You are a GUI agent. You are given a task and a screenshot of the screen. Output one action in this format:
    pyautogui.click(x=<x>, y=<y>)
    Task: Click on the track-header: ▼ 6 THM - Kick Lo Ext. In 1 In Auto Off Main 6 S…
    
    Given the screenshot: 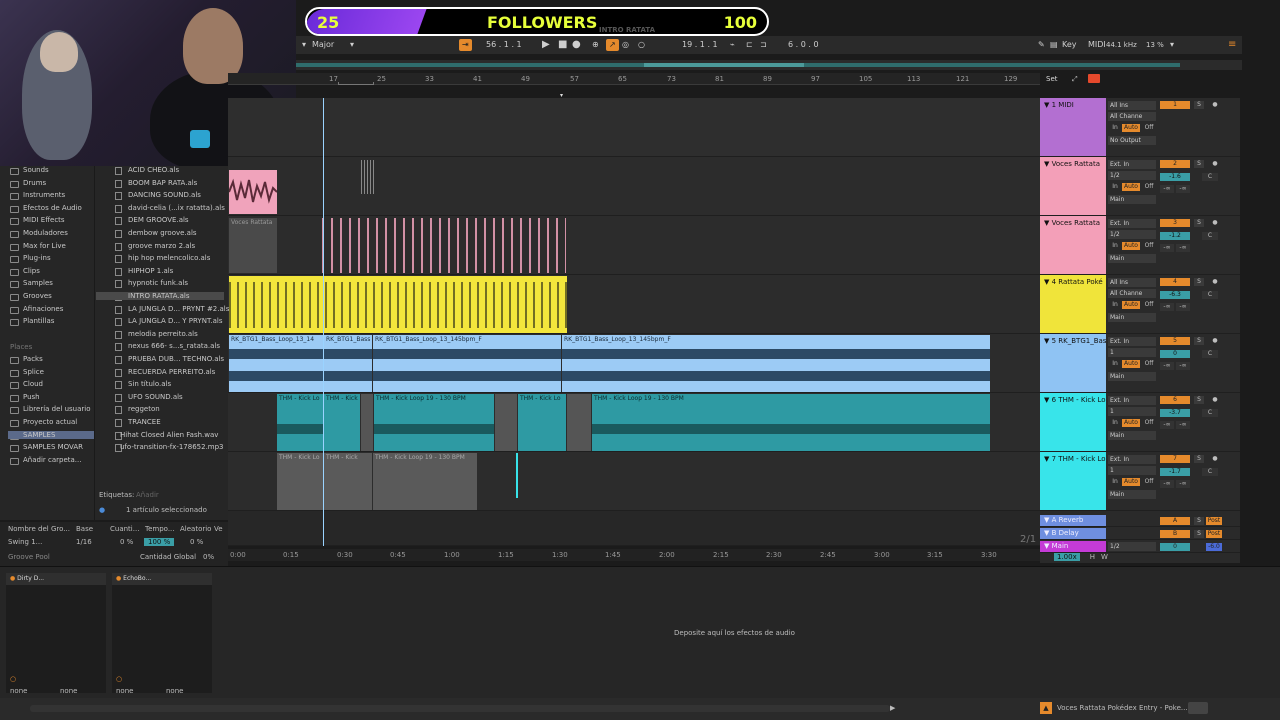 What is the action you would take?
    pyautogui.click(x=1140, y=422)
    